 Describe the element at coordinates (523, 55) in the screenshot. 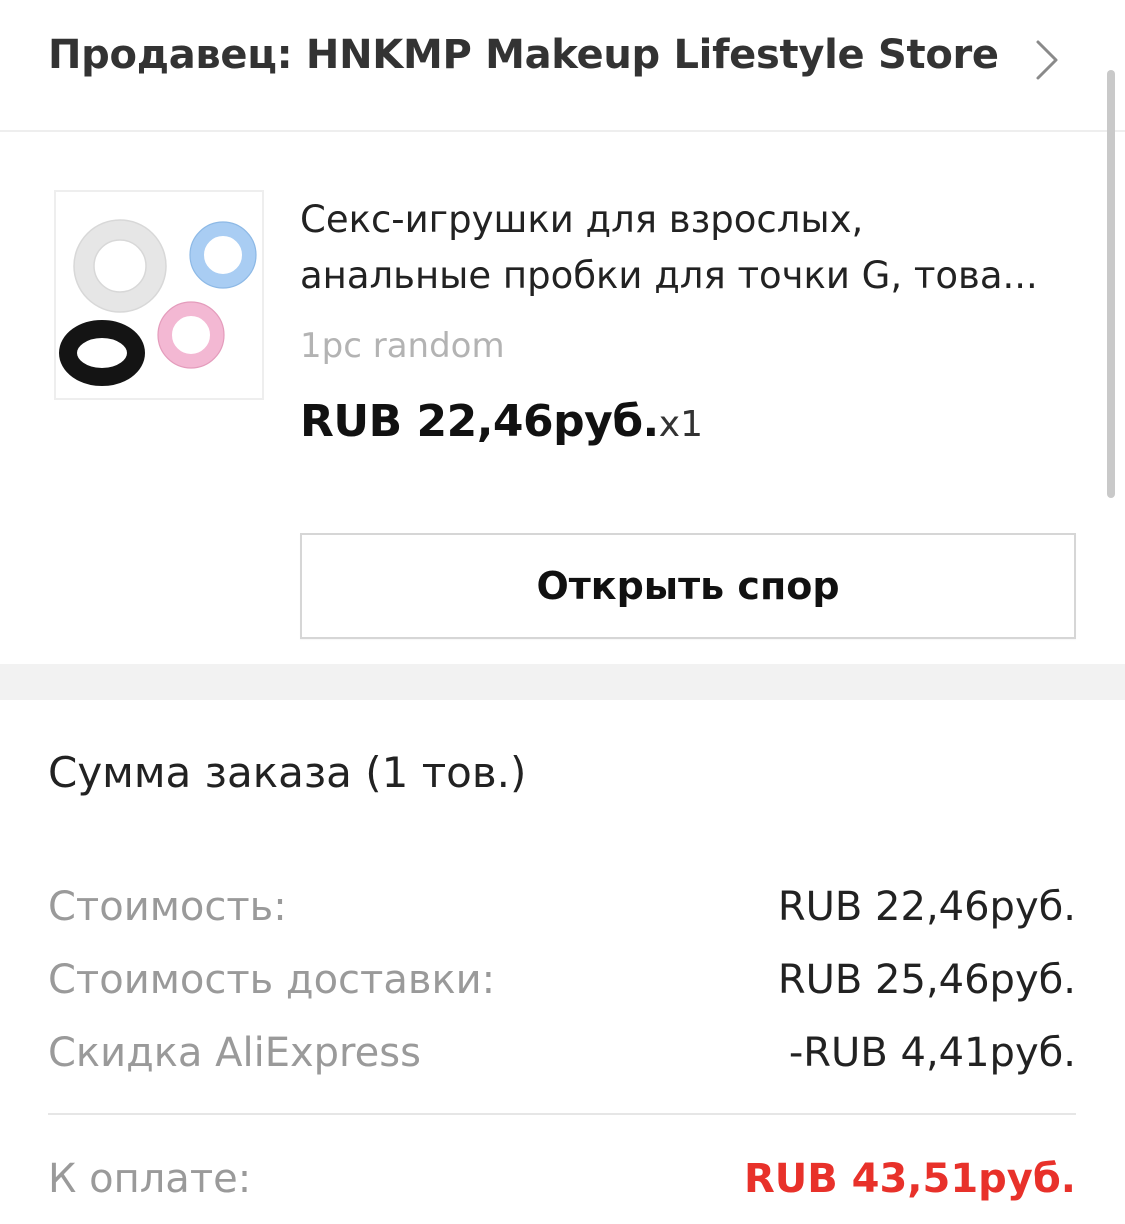

I see `seller-name: Продавец: HNKMP Makeup Lifestyle Store` at that location.